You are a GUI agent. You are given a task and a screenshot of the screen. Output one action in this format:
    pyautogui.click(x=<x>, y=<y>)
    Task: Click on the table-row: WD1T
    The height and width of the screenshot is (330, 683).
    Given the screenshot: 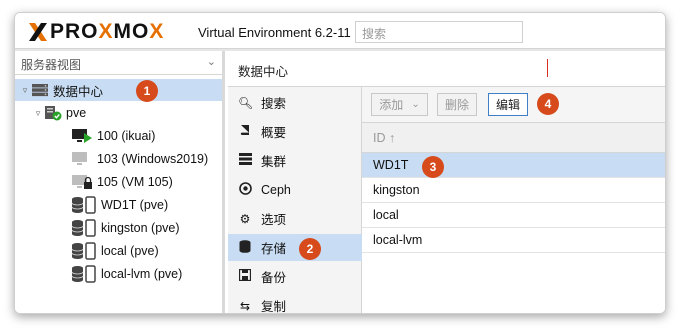 What is the action you would take?
    pyautogui.click(x=513, y=165)
    